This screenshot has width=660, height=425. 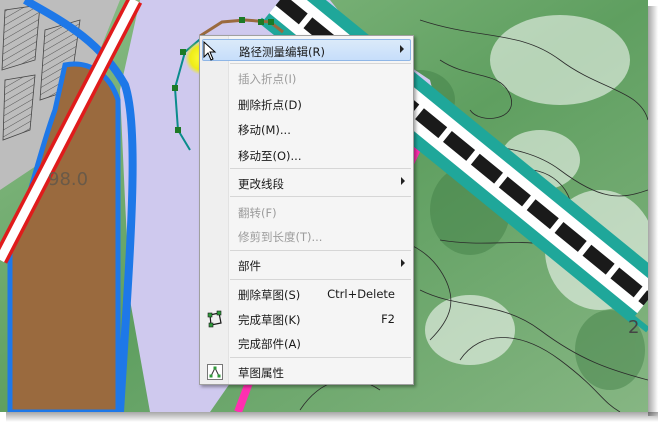 I want to click on menu-item-part: 部件, so click(x=306, y=265).